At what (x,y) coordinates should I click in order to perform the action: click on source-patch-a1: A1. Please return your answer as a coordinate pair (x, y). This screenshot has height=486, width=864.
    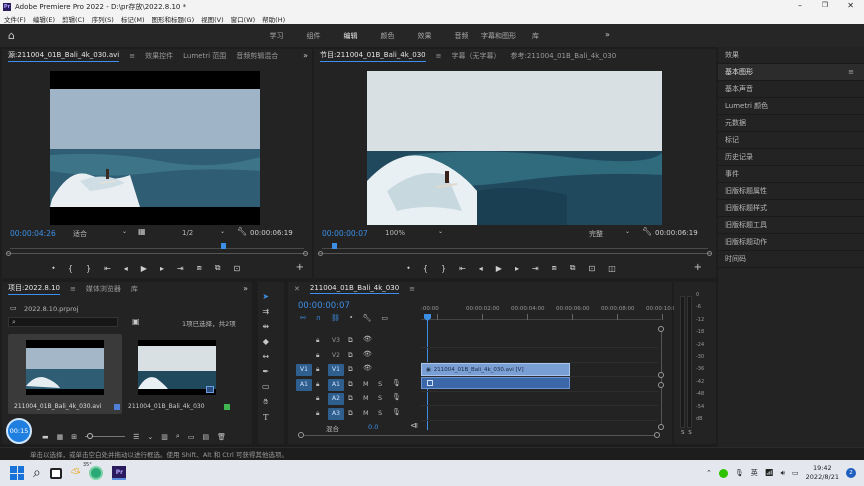
    Looking at the image, I should click on (304, 384).